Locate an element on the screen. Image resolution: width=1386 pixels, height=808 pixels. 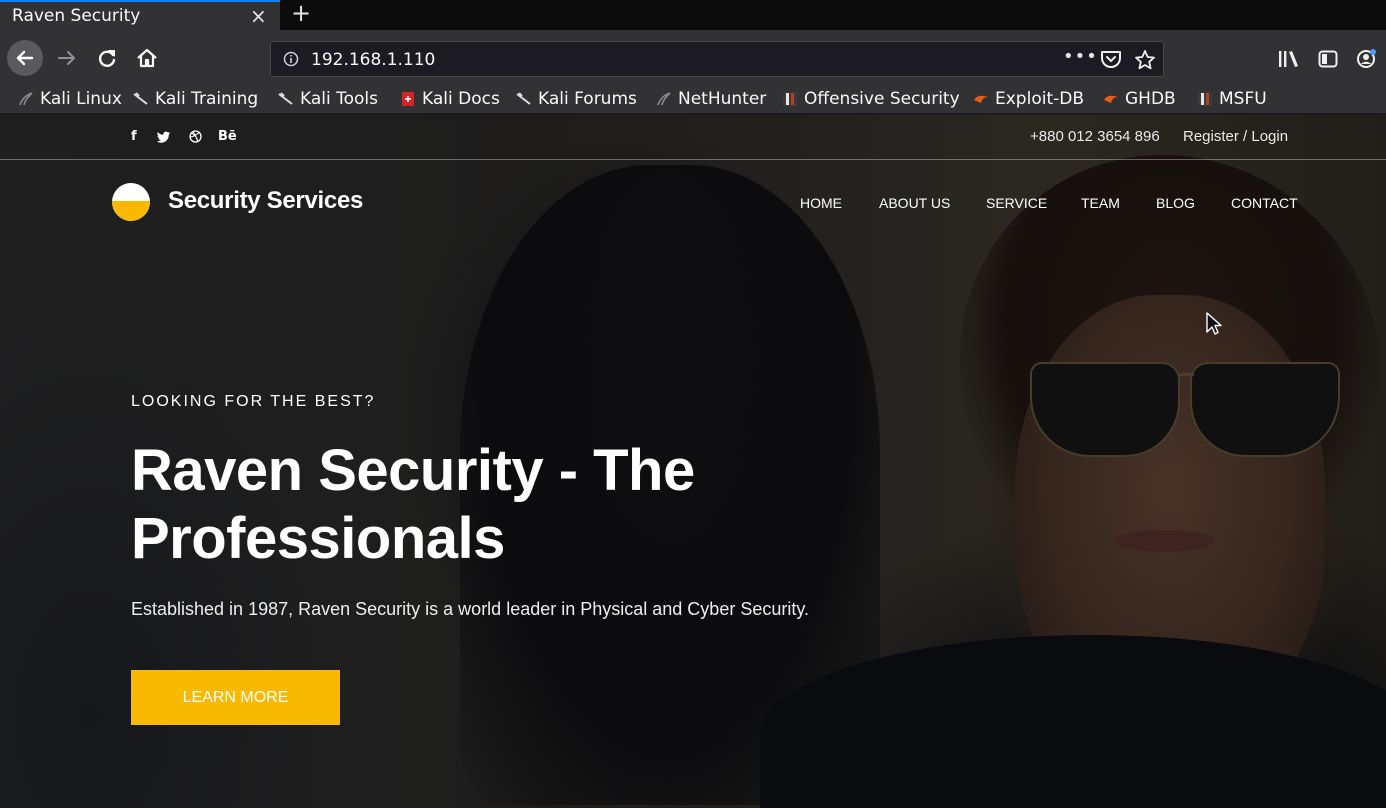
back-button is located at coordinates (25, 58).